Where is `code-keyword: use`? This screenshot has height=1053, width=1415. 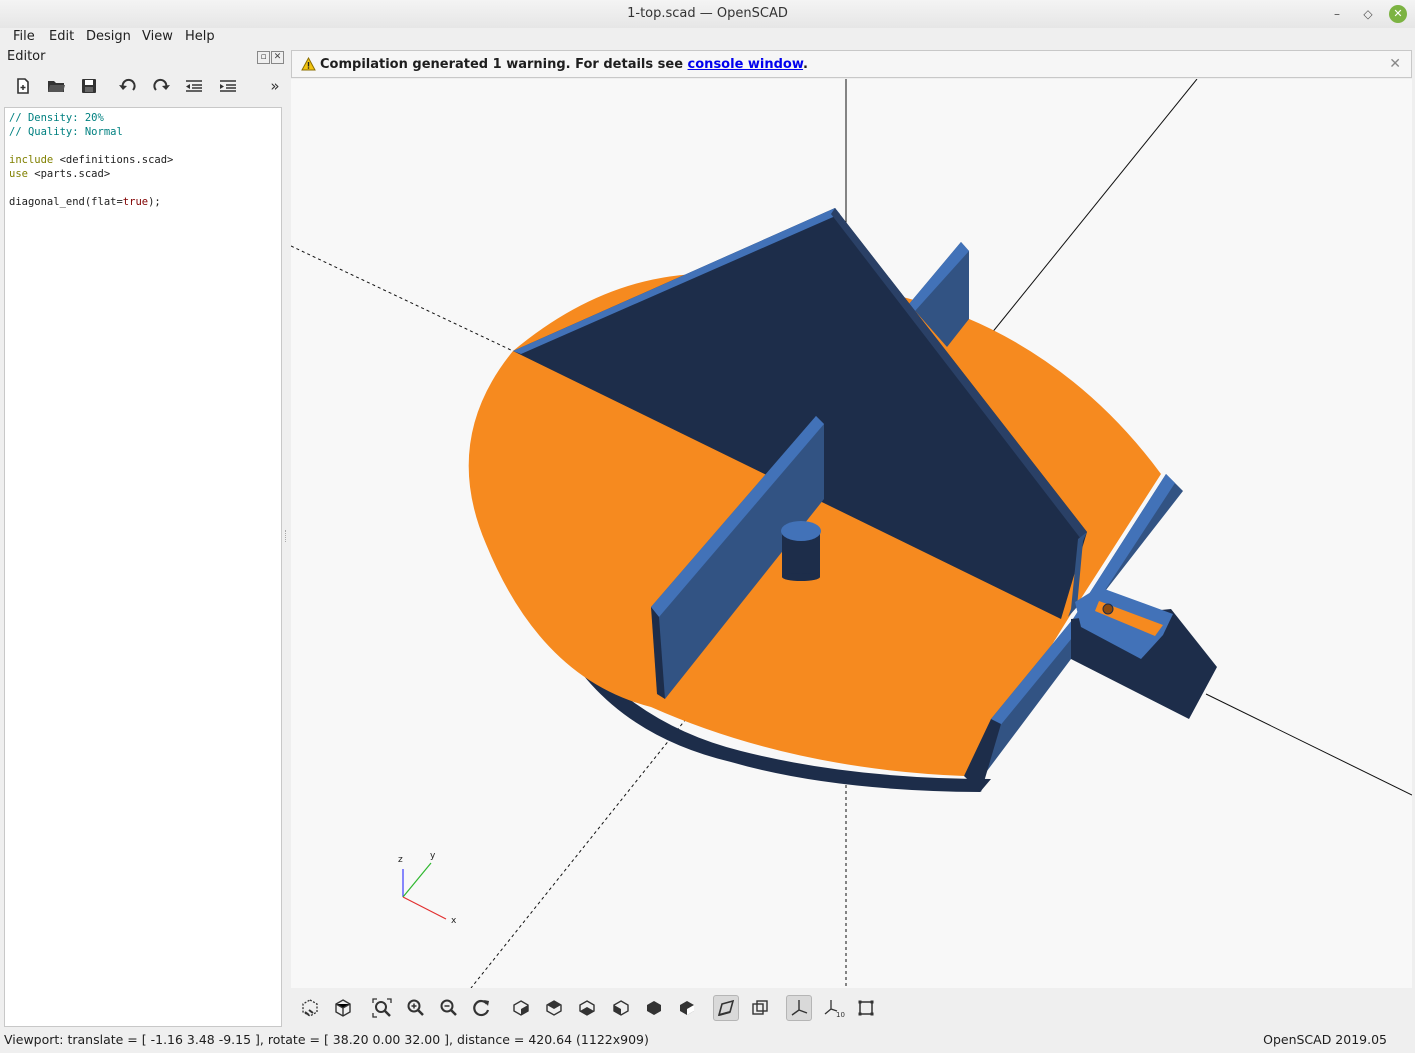 code-keyword: use is located at coordinates (18, 174).